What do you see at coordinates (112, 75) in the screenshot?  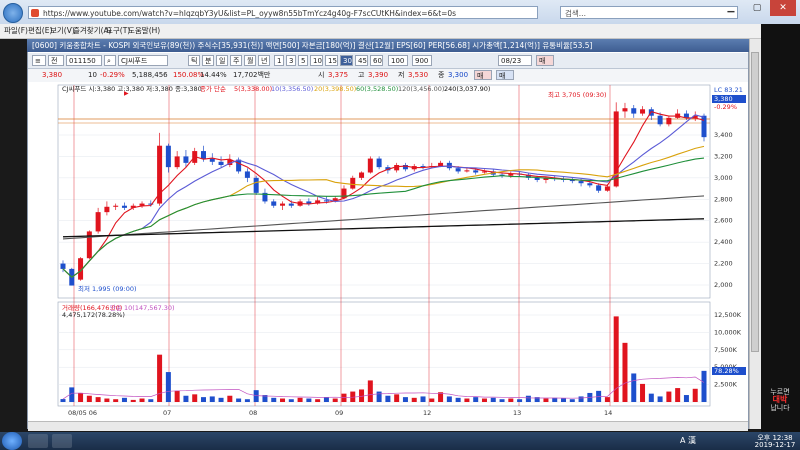 I see `change-pct: -0.29%` at bounding box center [112, 75].